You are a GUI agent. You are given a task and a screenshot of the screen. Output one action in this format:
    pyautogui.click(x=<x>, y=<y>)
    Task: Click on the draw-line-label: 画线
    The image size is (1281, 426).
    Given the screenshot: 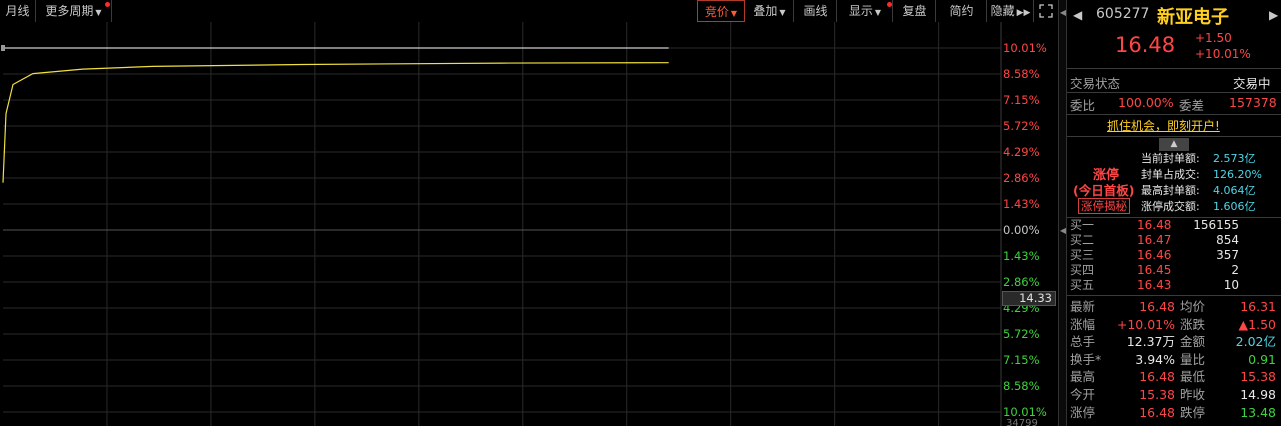 What is the action you would take?
    pyautogui.click(x=815, y=11)
    